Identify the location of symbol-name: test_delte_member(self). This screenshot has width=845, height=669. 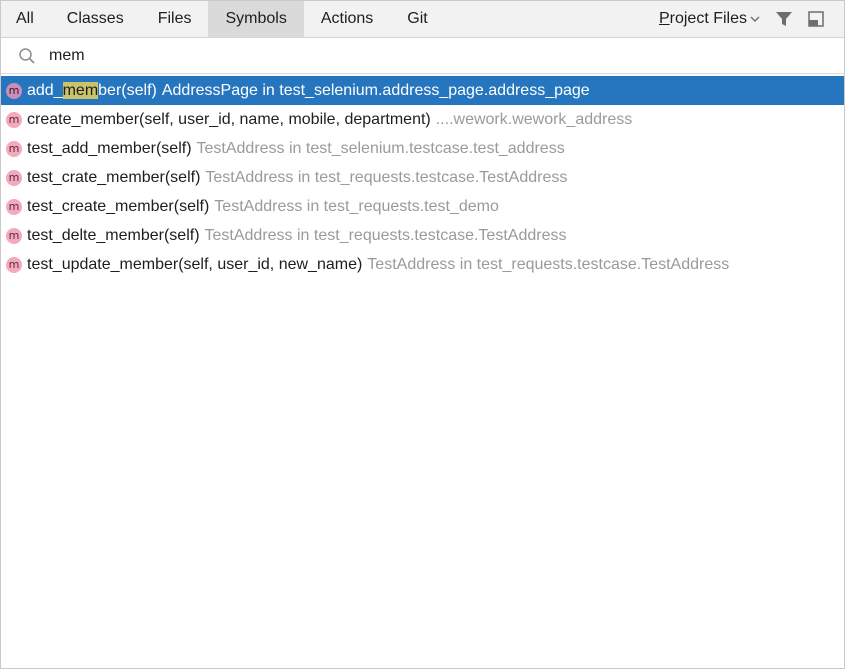
(113, 235).